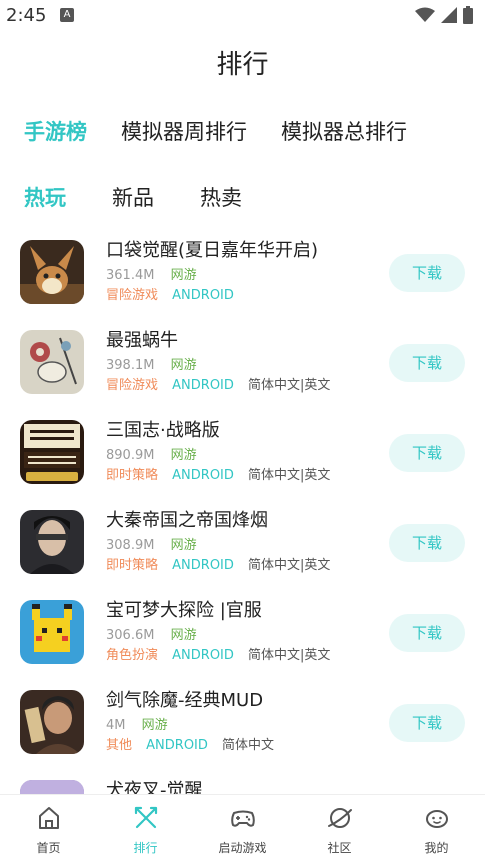 This screenshot has height=866, width=485. Describe the element at coordinates (52, 787) in the screenshot. I see `inuyasha-icon` at that location.